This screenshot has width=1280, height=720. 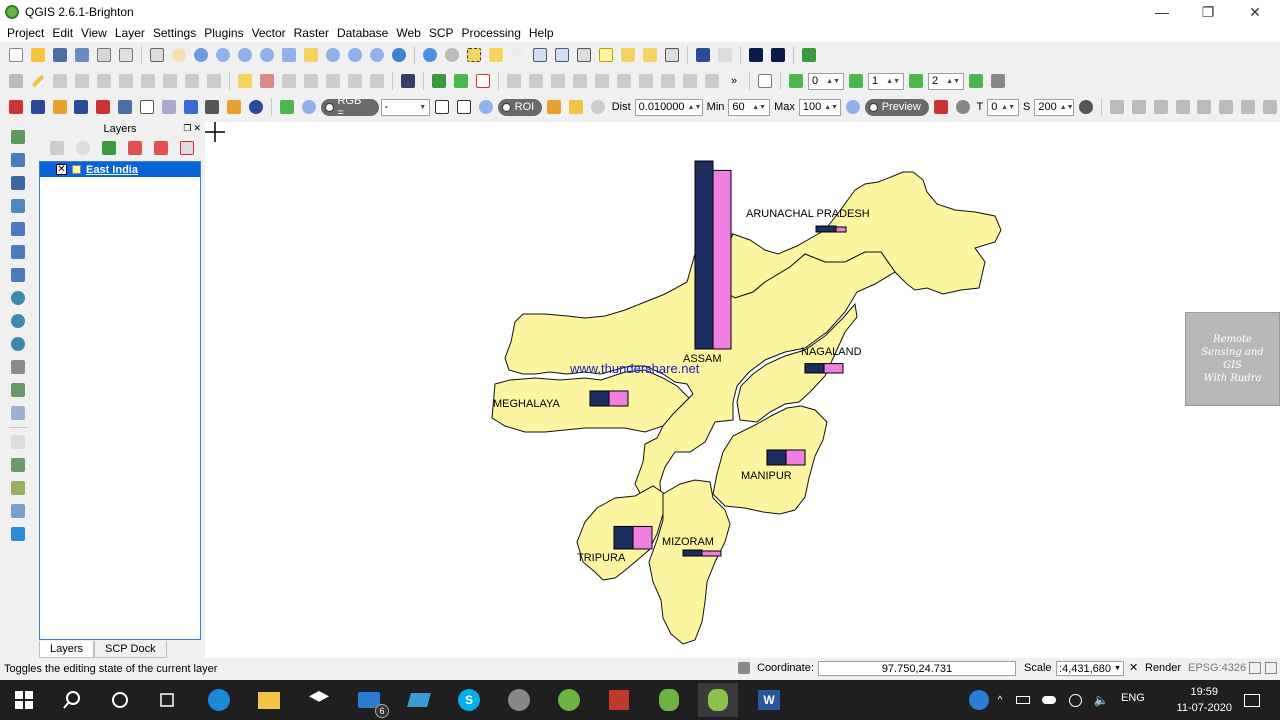 I want to click on float-panel-icon: ❐, so click(x=187, y=128).